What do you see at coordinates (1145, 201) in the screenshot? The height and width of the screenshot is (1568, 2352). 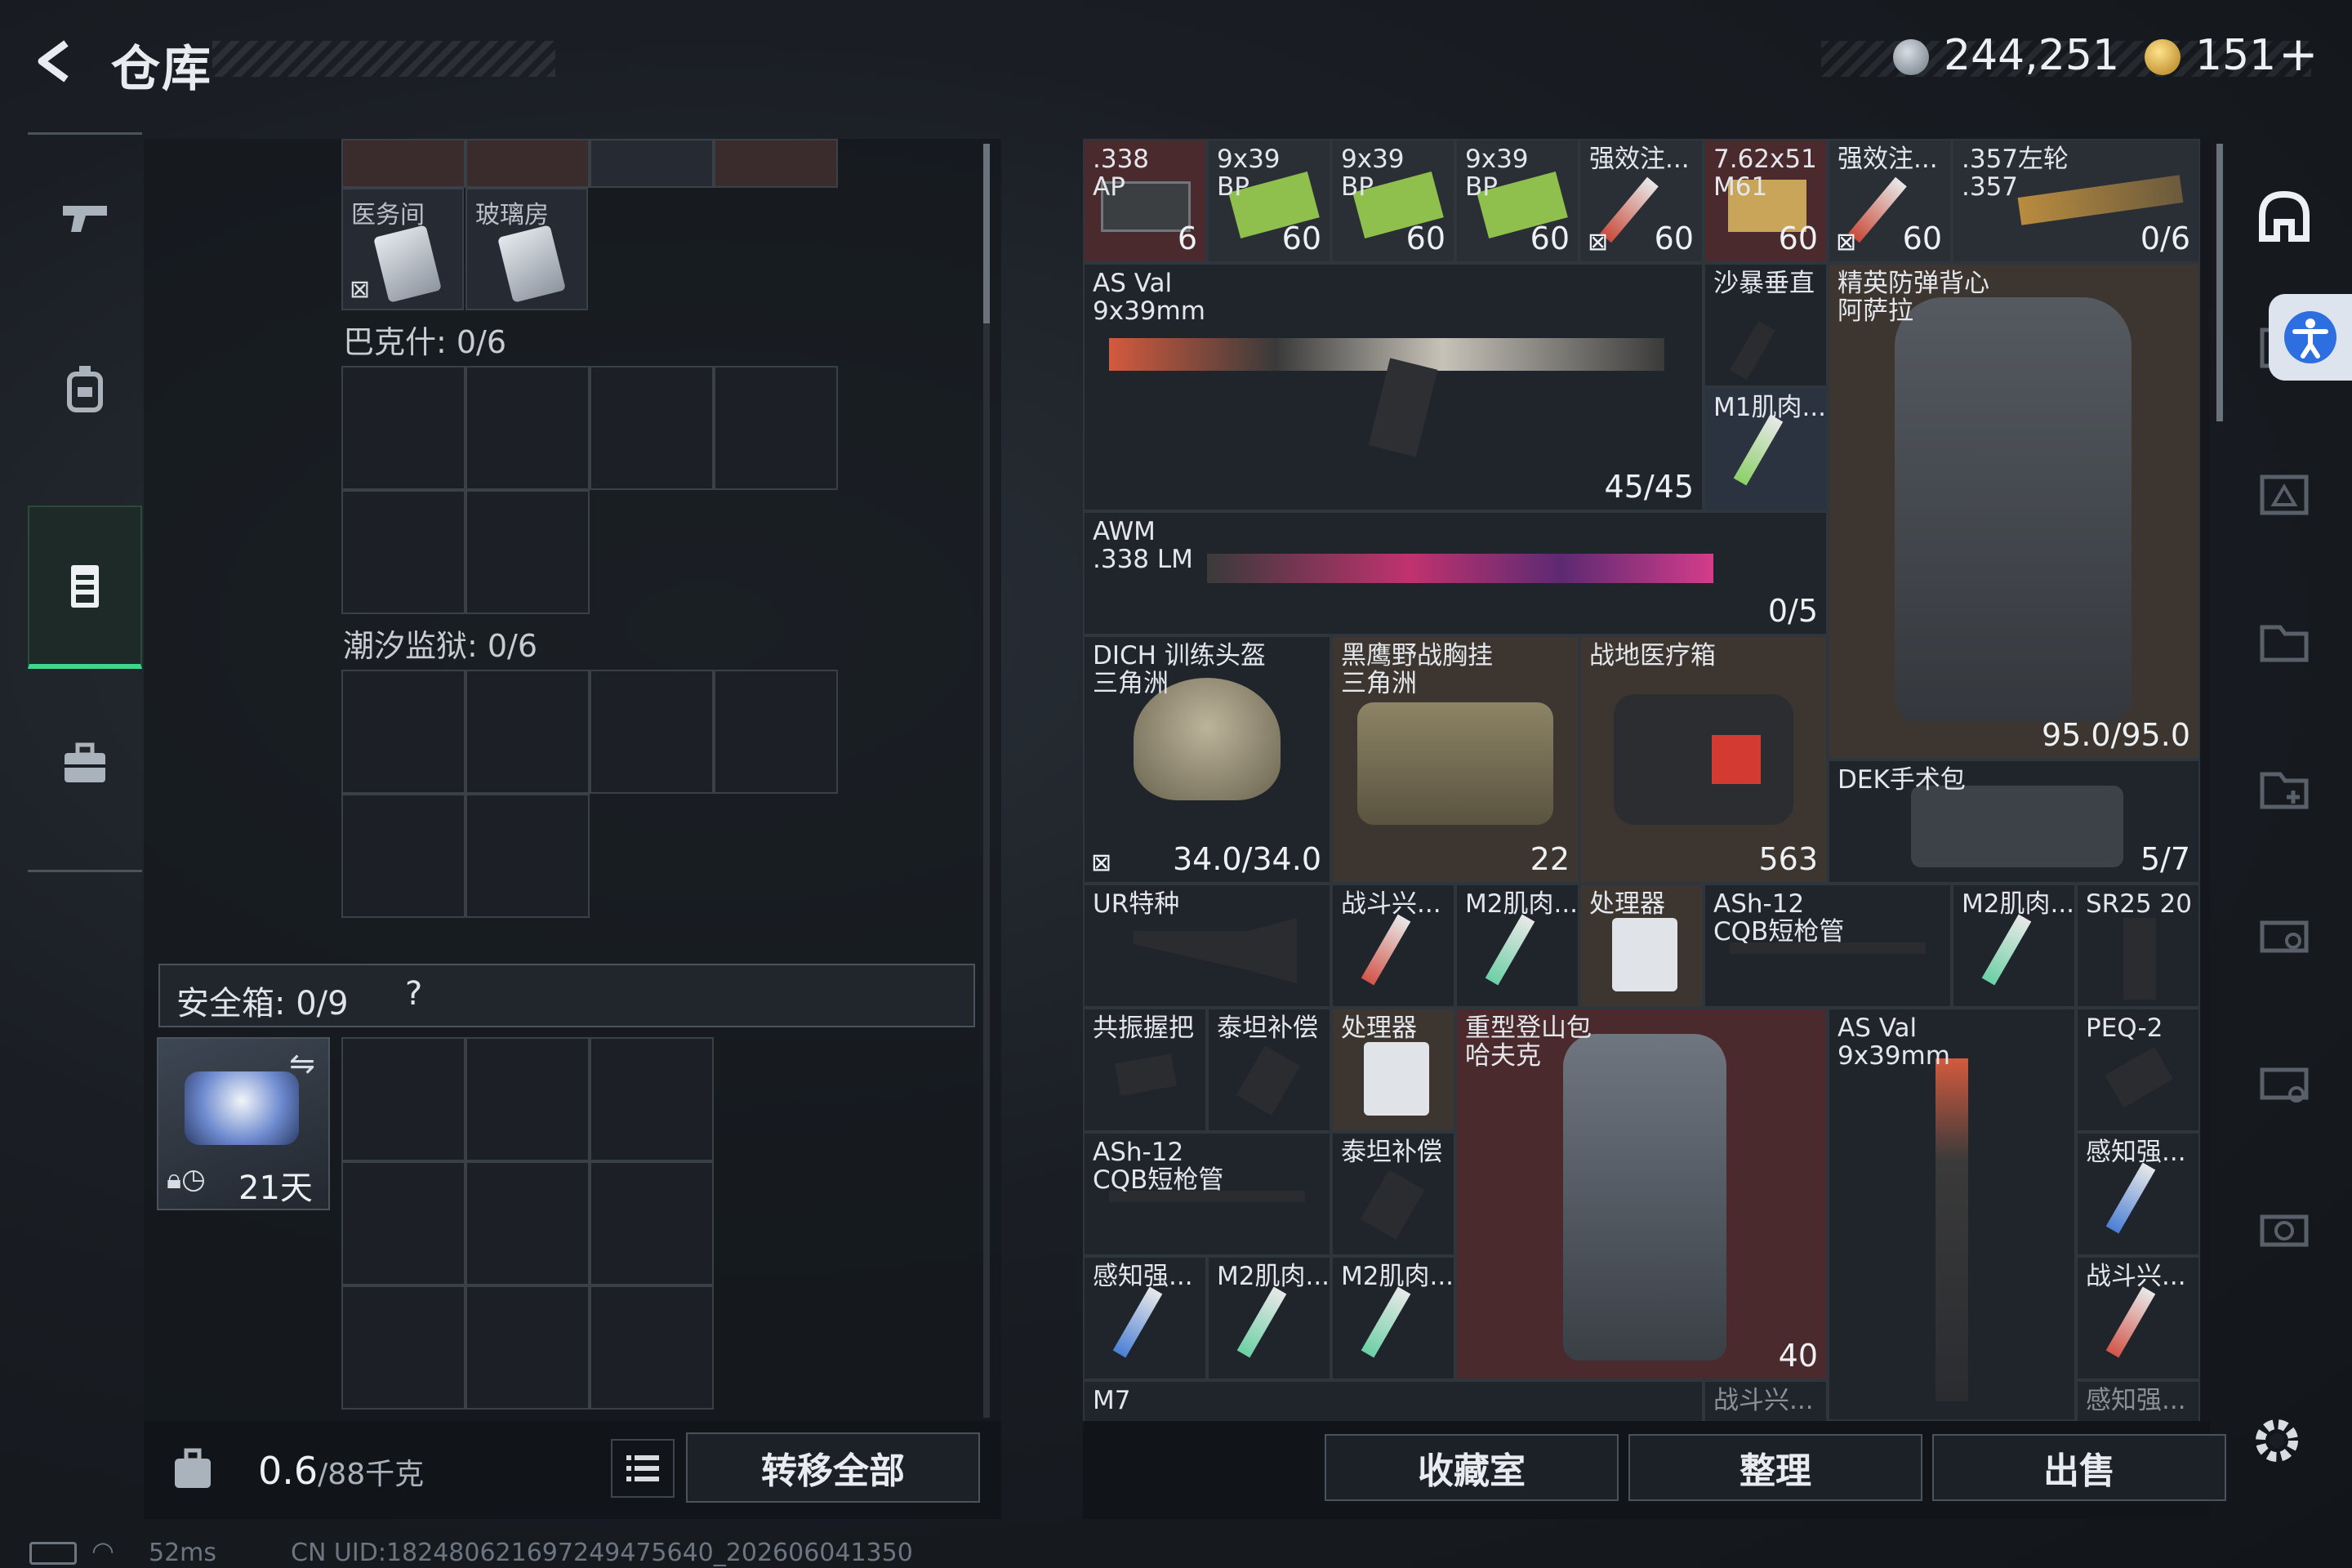 I see `ammo-338ap: .338 AP 6` at bounding box center [1145, 201].